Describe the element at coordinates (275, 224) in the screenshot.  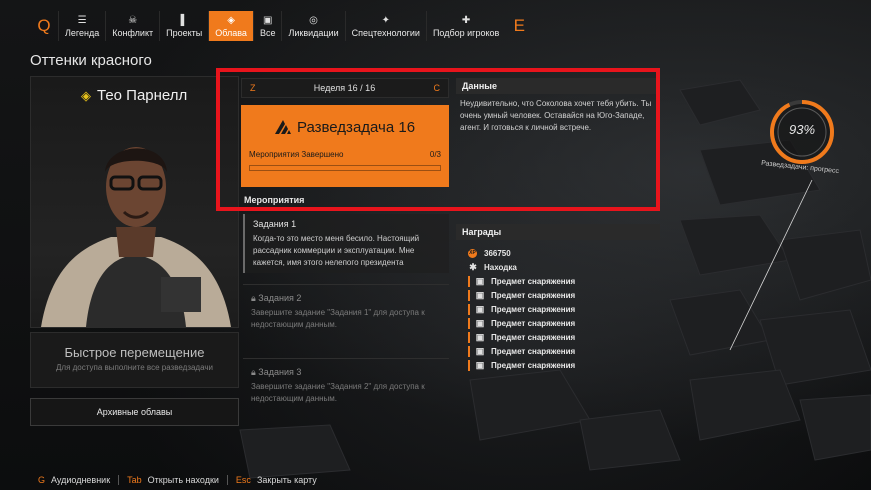
I see `task-title: Задания 1` at that location.